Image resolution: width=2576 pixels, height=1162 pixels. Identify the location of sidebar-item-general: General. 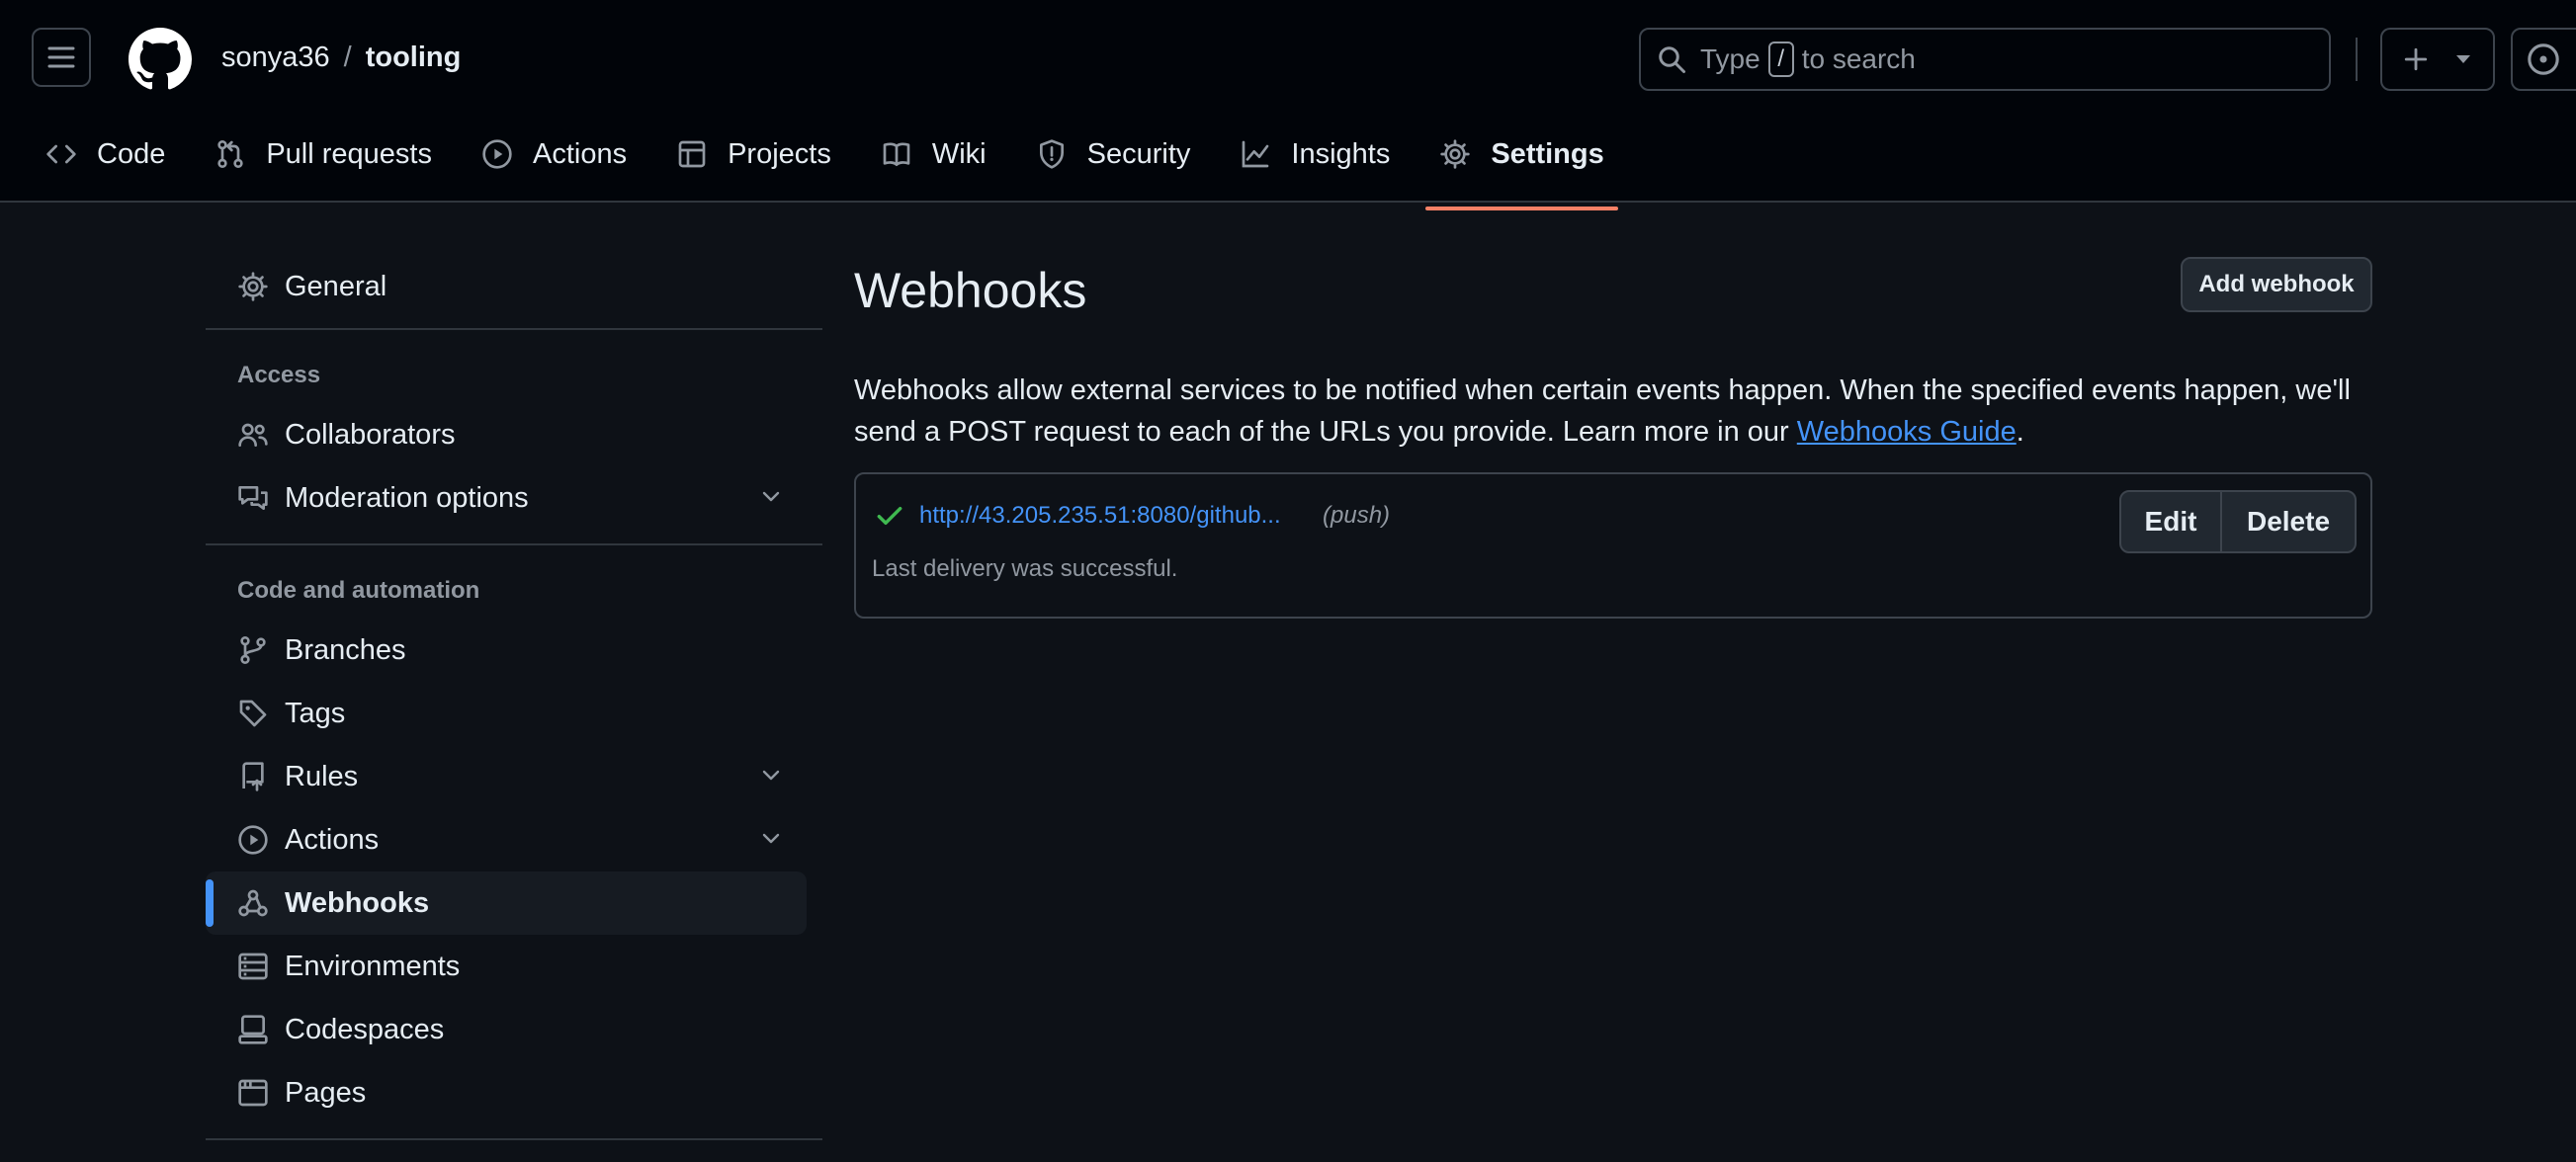
(514, 286).